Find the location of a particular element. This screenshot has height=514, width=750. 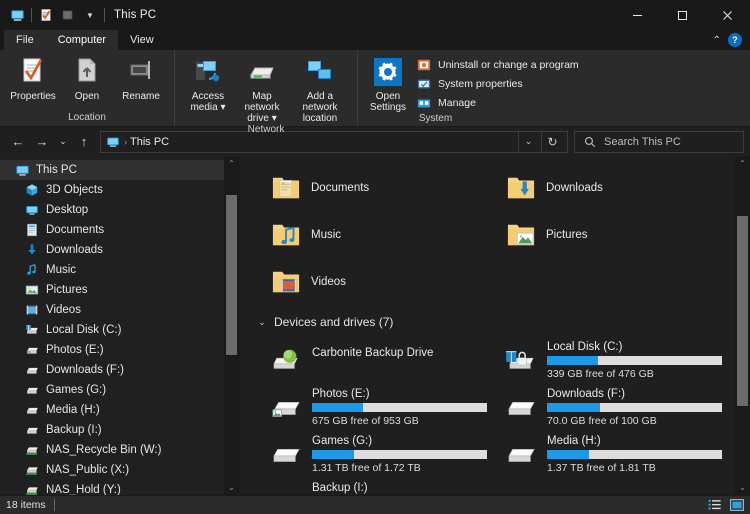

sidebar-item-downloads-f: Downloads (F:) is located at coordinates (119, 370).